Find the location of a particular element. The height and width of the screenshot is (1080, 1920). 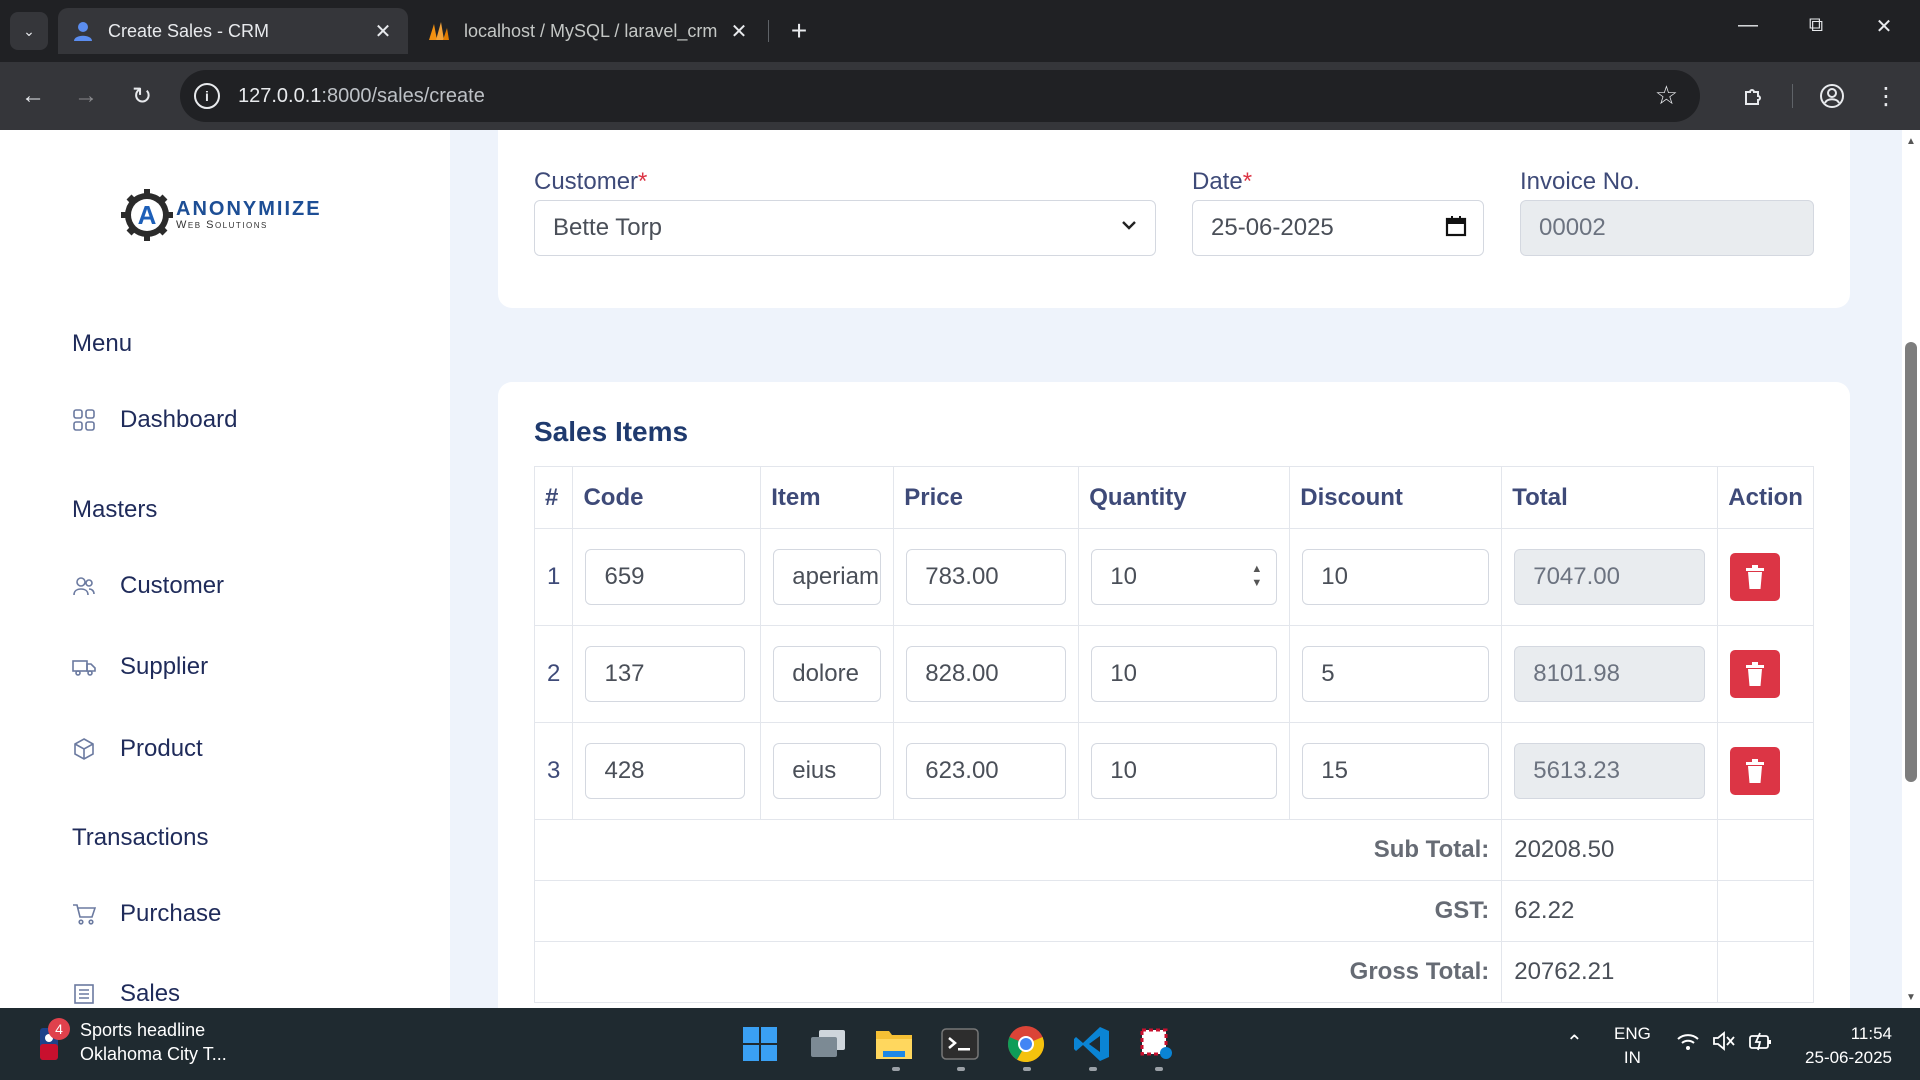

table-row: 1 659 aperiam 783.00 10 ▲ ▼ 10 7047.00 is located at coordinates (1173, 577).